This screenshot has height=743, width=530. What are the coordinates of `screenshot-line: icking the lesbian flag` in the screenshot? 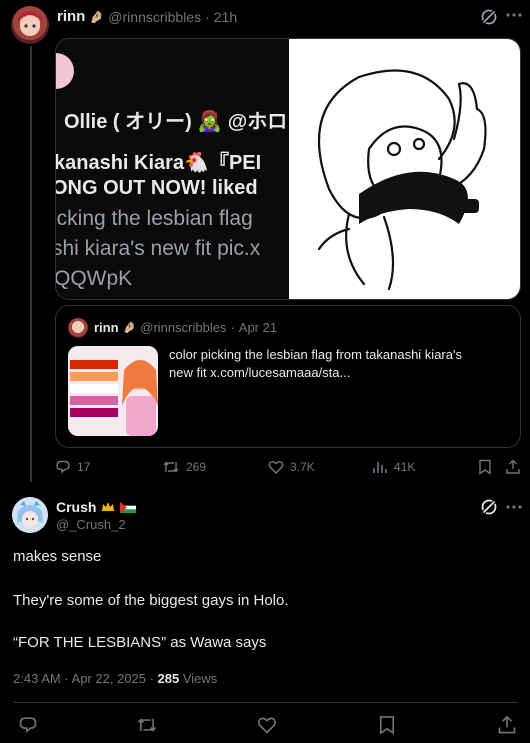 It's located at (154, 218).